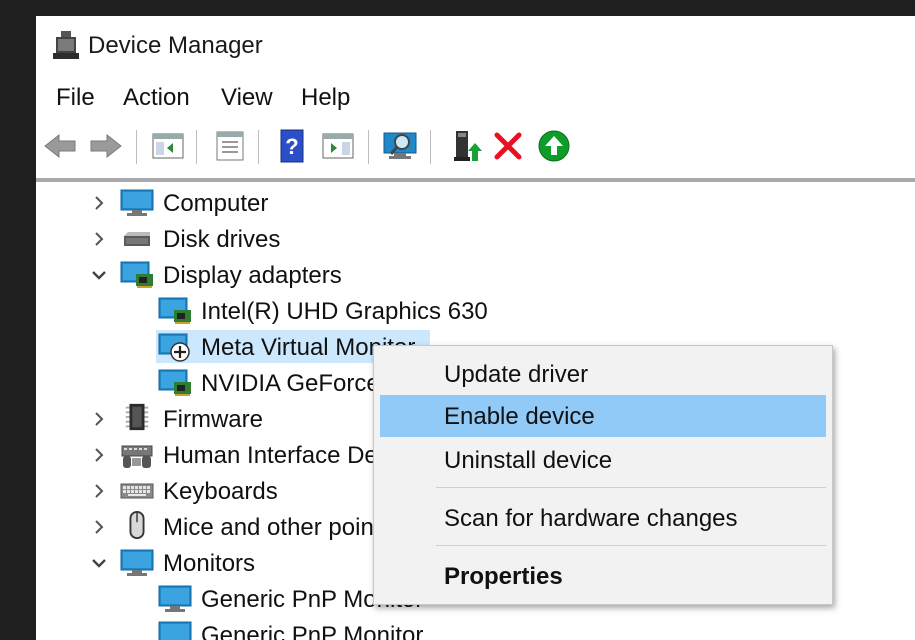 The image size is (915, 640). I want to click on menu-item-label: Update driver, so click(516, 374).